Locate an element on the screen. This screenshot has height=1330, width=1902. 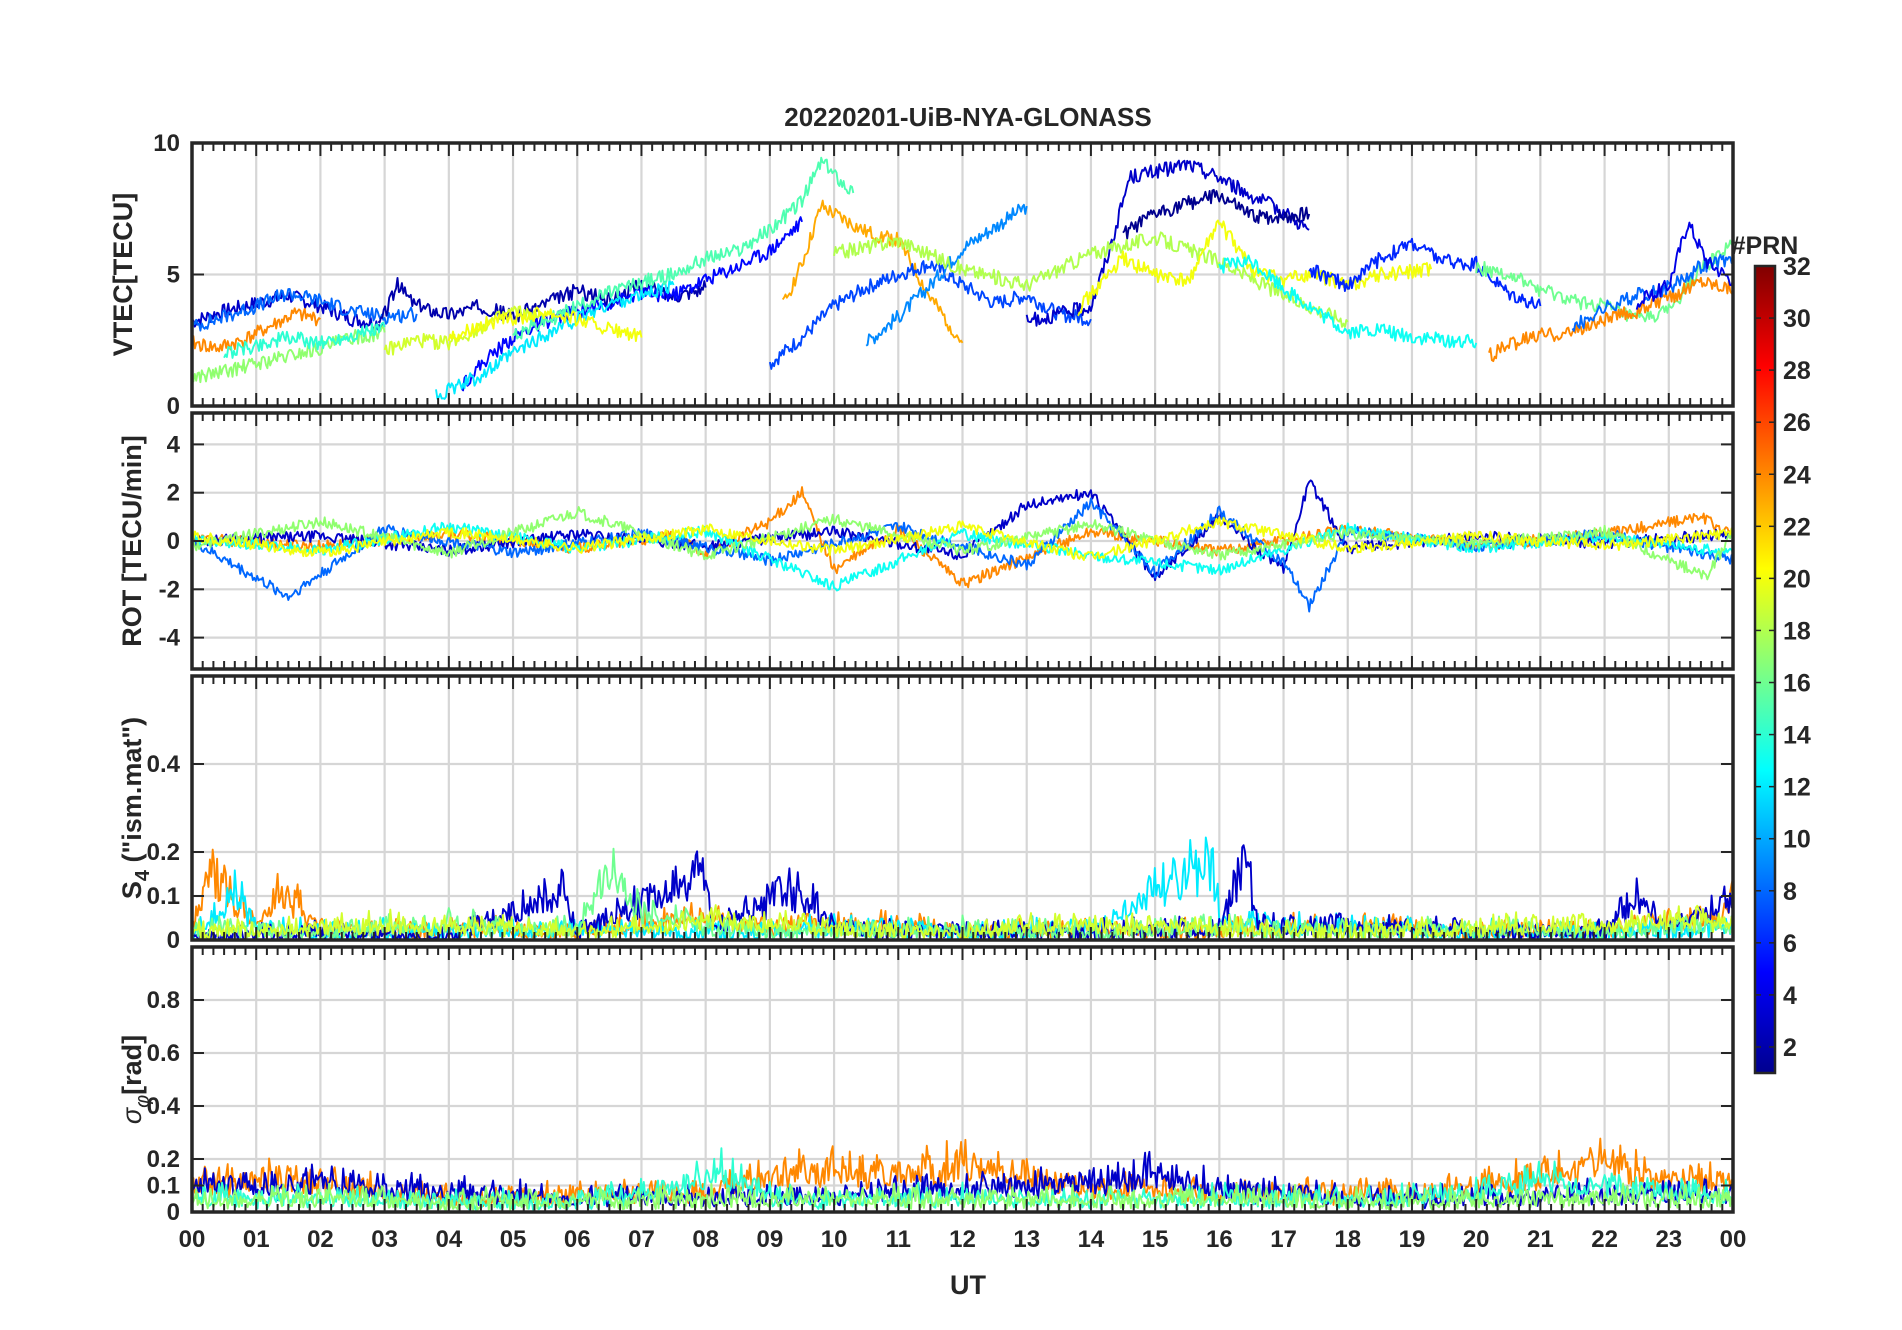
colorbar-tick-label: 28 is located at coordinates (1797, 371).